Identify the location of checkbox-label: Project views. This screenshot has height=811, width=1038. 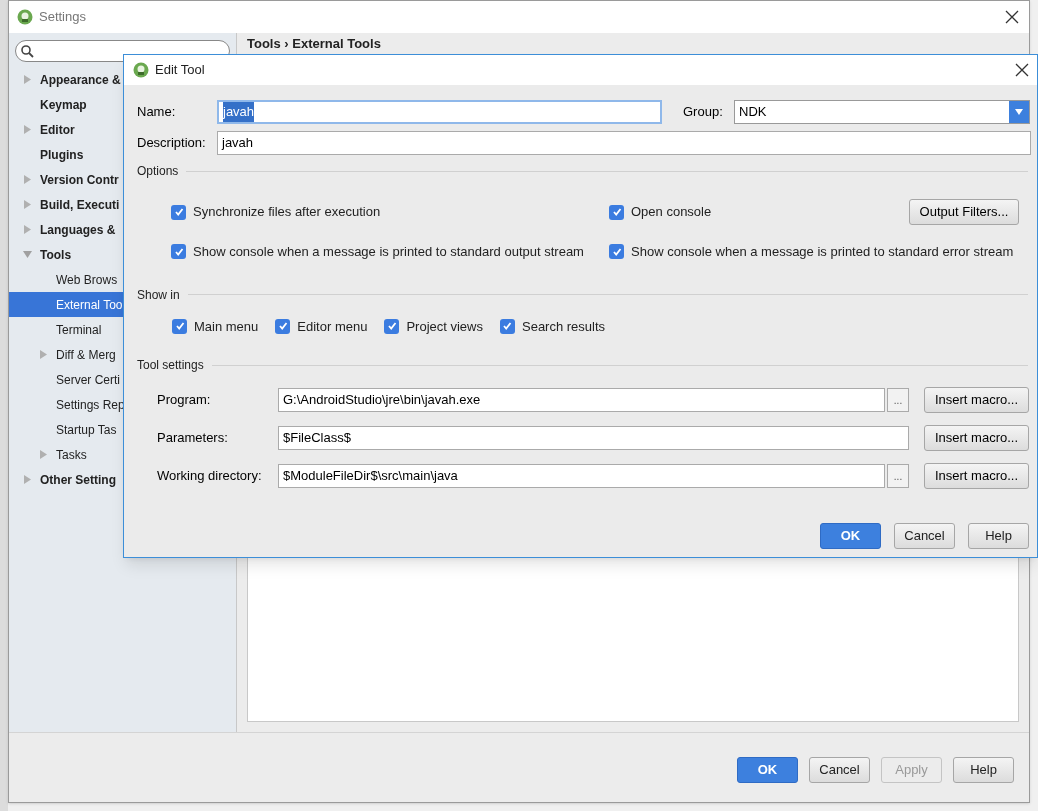
(444, 326).